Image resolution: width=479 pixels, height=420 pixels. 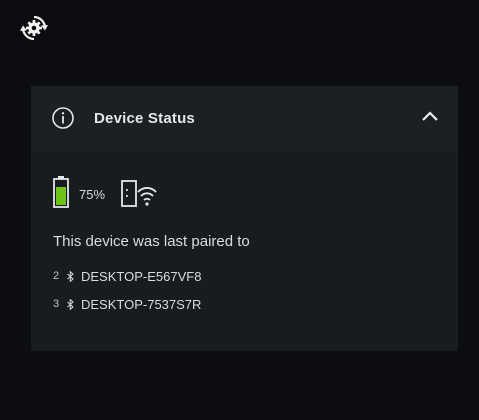 What do you see at coordinates (244, 276) in the screenshot?
I see `paired-device-item: 2 DESKTOP-E567VF8` at bounding box center [244, 276].